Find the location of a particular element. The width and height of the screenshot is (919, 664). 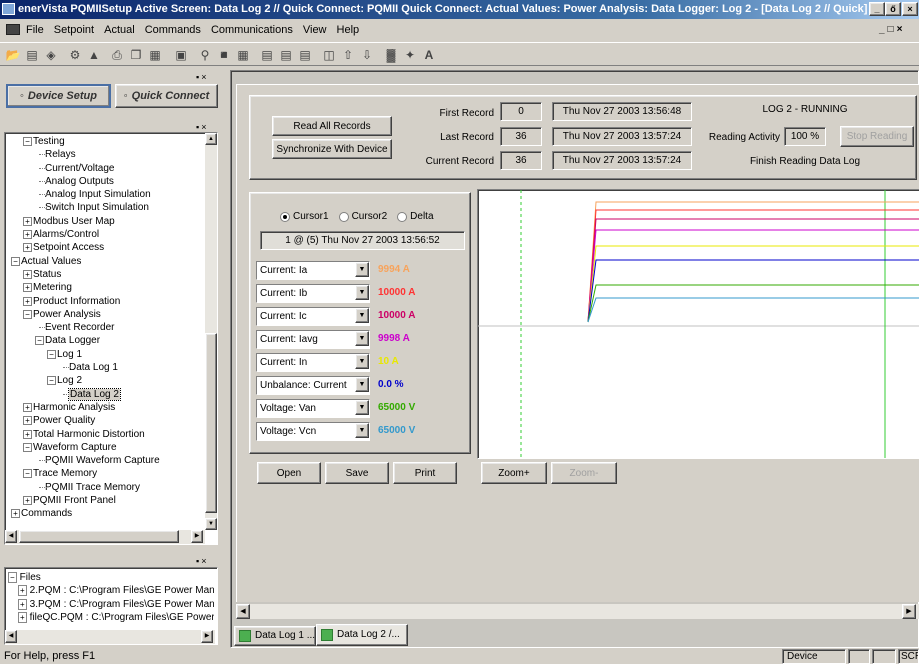

mdi-controls: _​□​× is located at coordinates (892, 29).